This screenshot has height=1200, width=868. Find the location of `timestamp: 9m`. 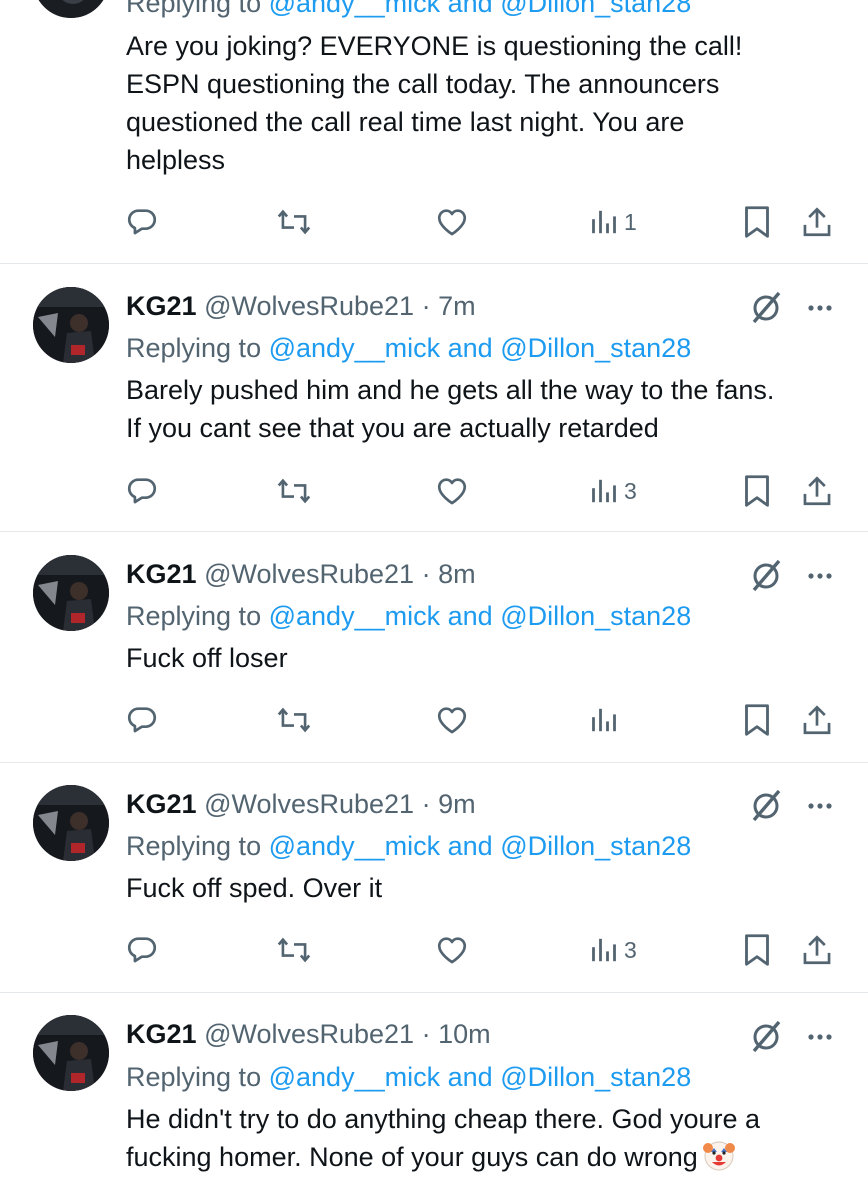

timestamp: 9m is located at coordinates (457, 804).